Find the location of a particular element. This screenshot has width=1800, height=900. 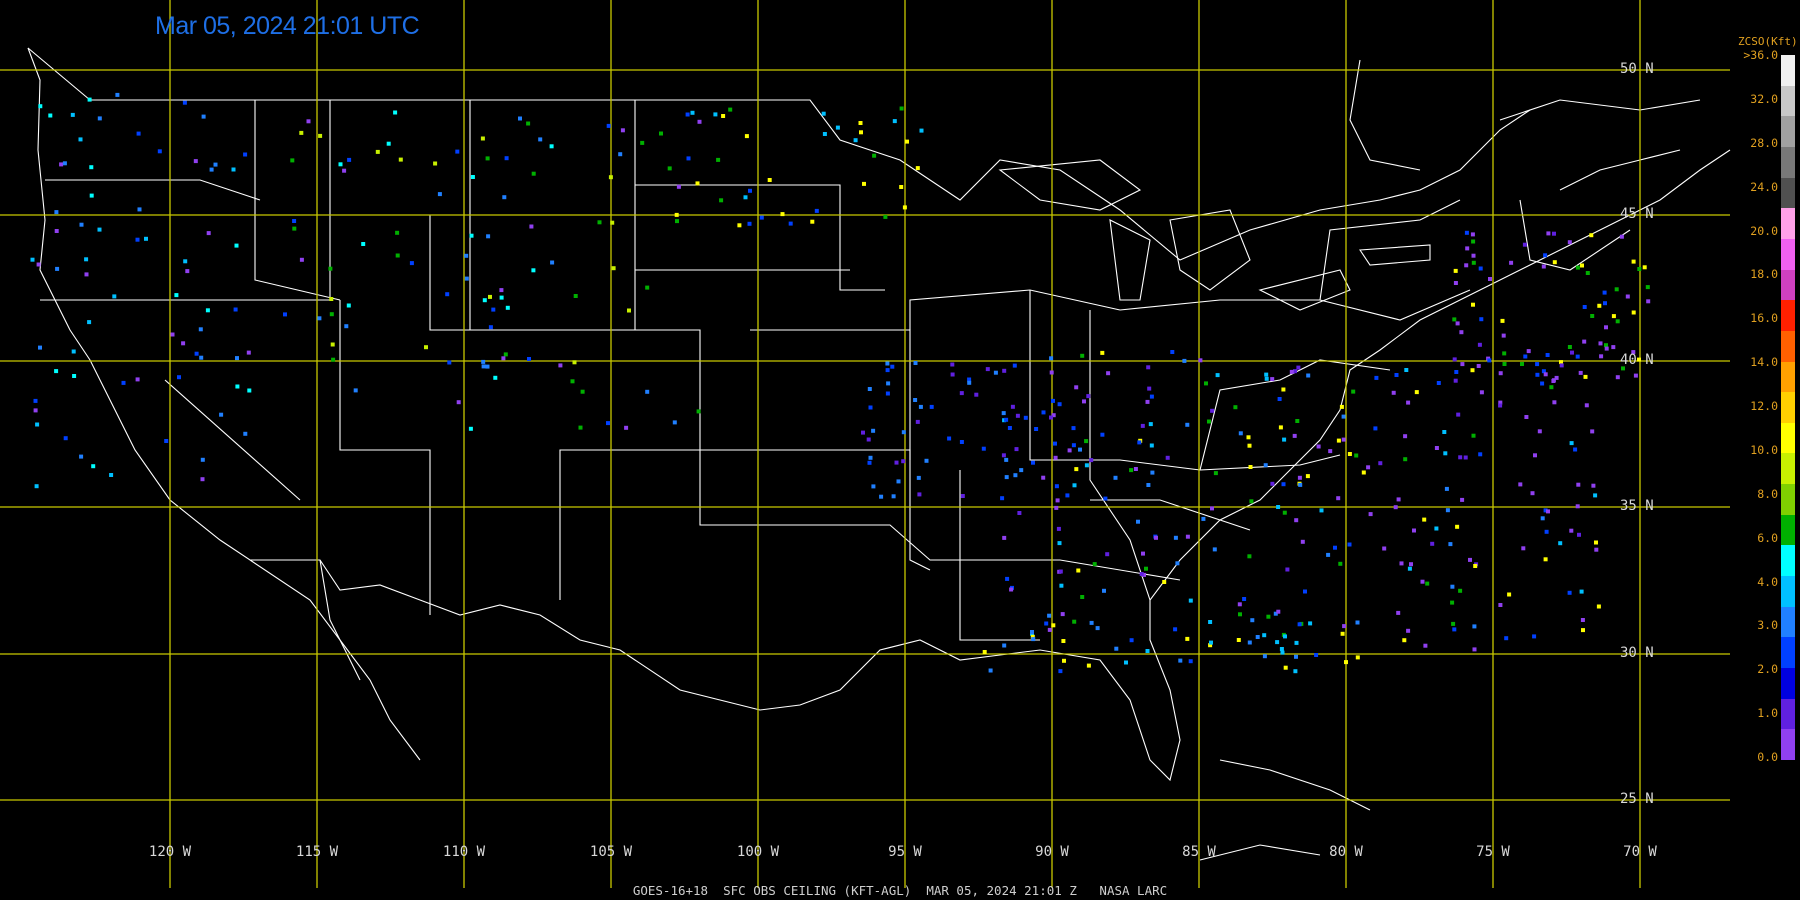

colorbar-label: 3.0 is located at coordinates (1767, 625).